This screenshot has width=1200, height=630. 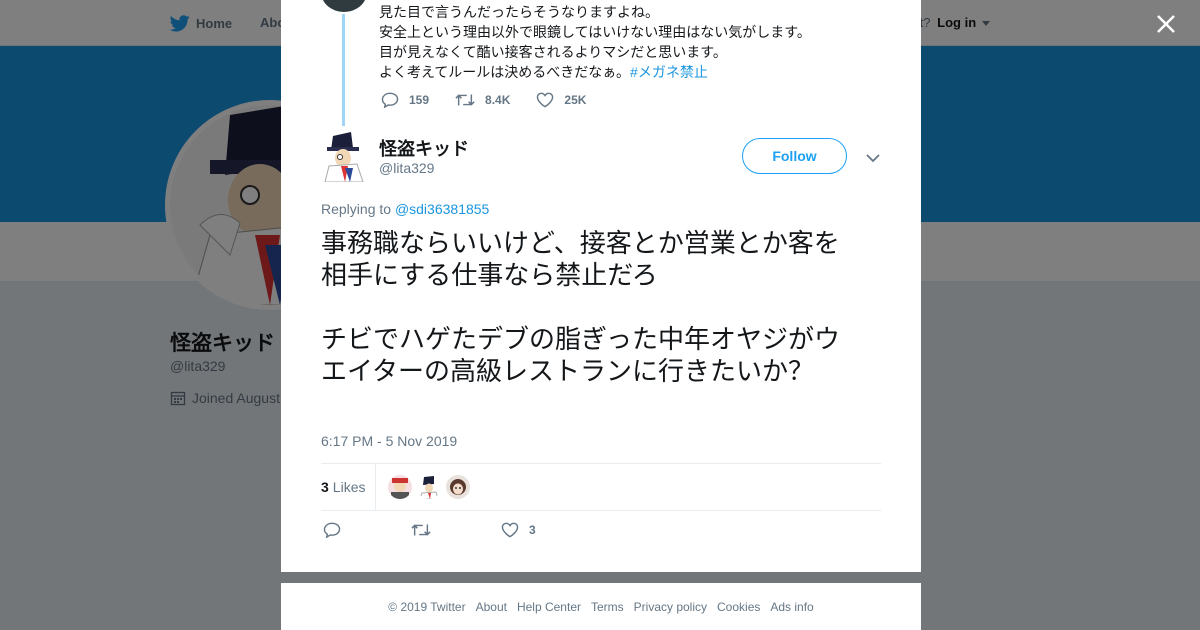 I want to click on replying-prefix: Replying to, so click(x=356, y=209).